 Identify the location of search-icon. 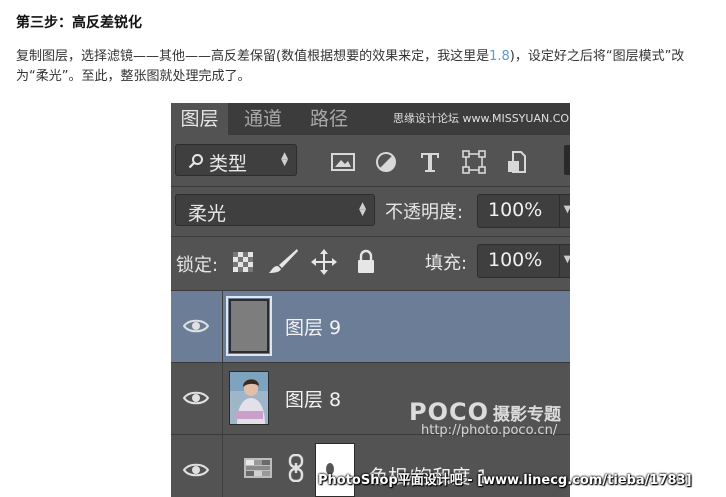
(195, 161).